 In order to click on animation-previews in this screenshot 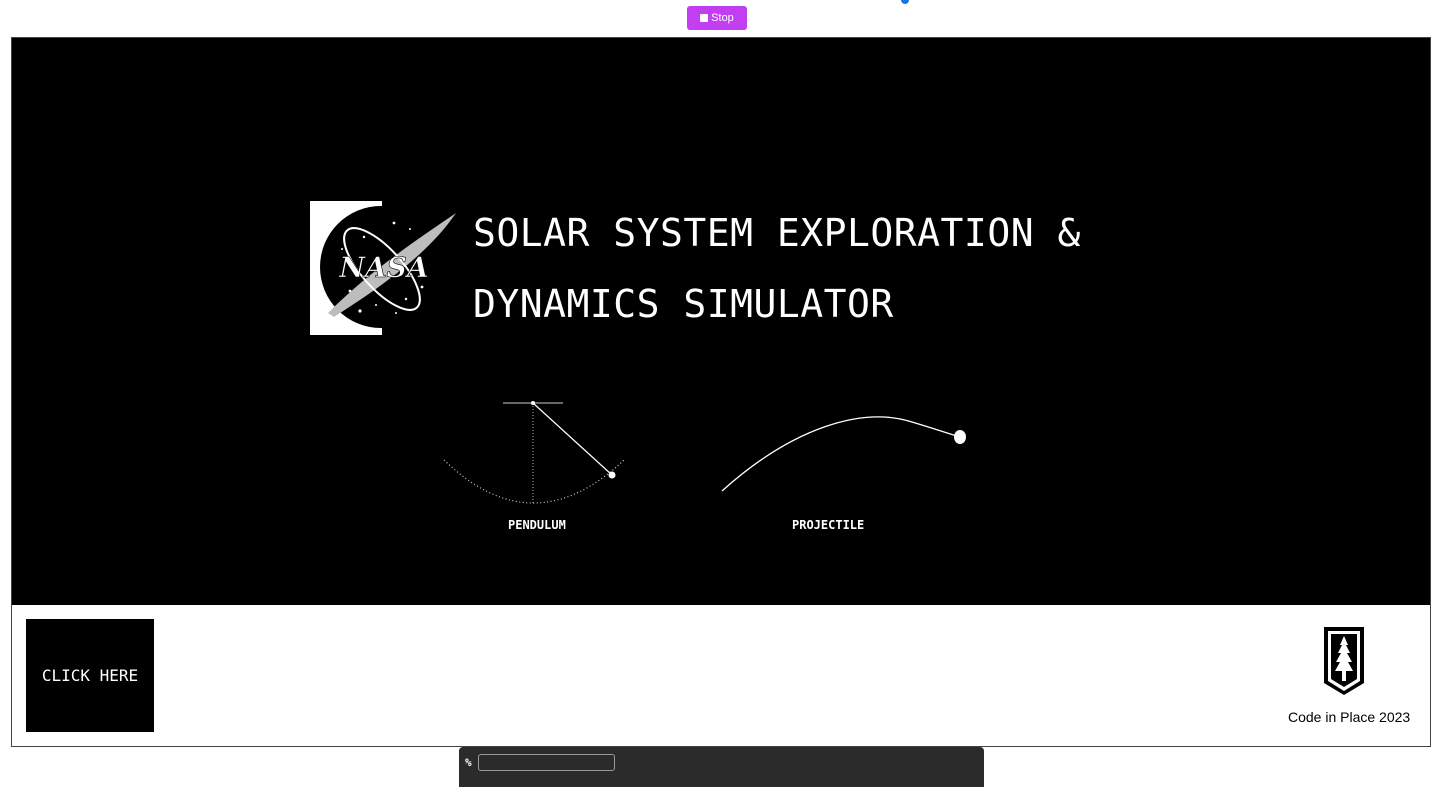, I will do `click(704, 452)`.